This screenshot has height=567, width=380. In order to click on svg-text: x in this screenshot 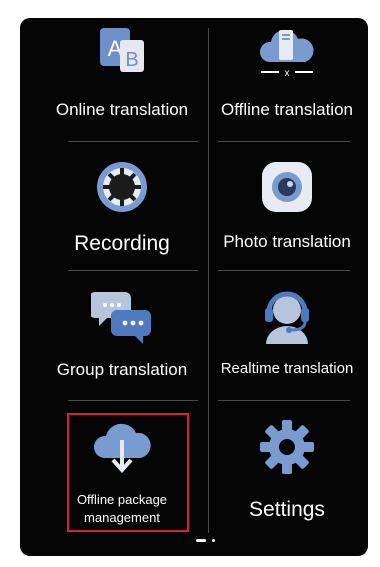, I will do `click(287, 73)`.